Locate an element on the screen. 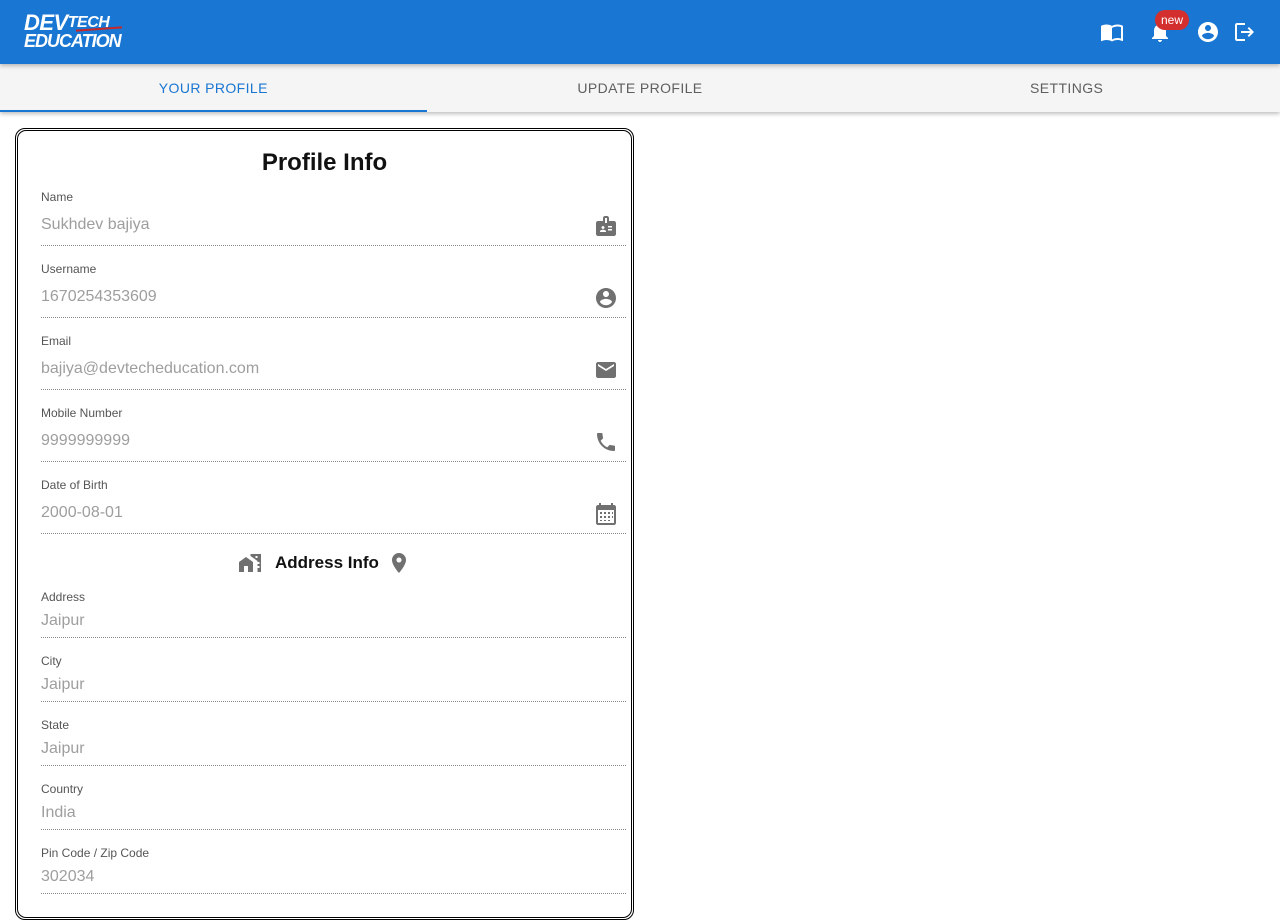 The width and height of the screenshot is (1280, 920). field-label: Pin Code / Zip Code is located at coordinates (95, 853).